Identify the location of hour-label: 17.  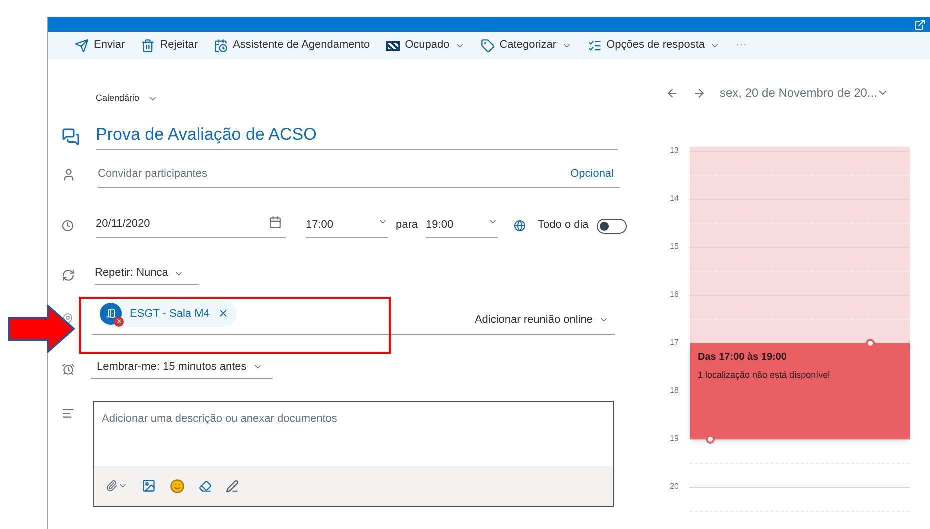
(674, 343).